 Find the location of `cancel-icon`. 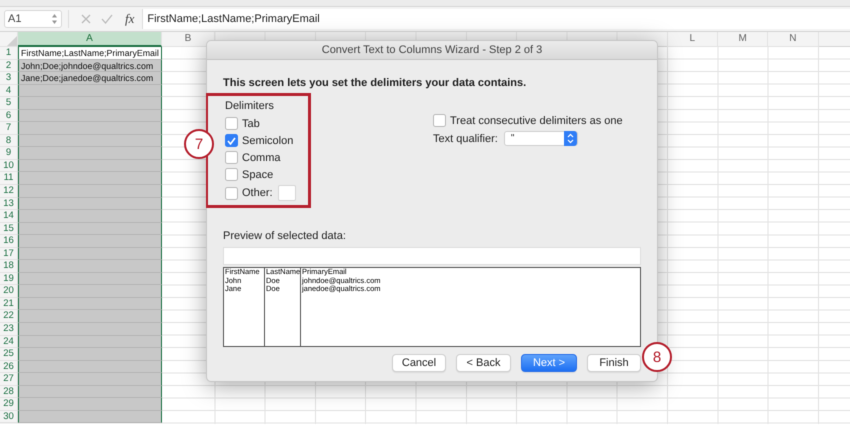

cancel-icon is located at coordinates (86, 19).